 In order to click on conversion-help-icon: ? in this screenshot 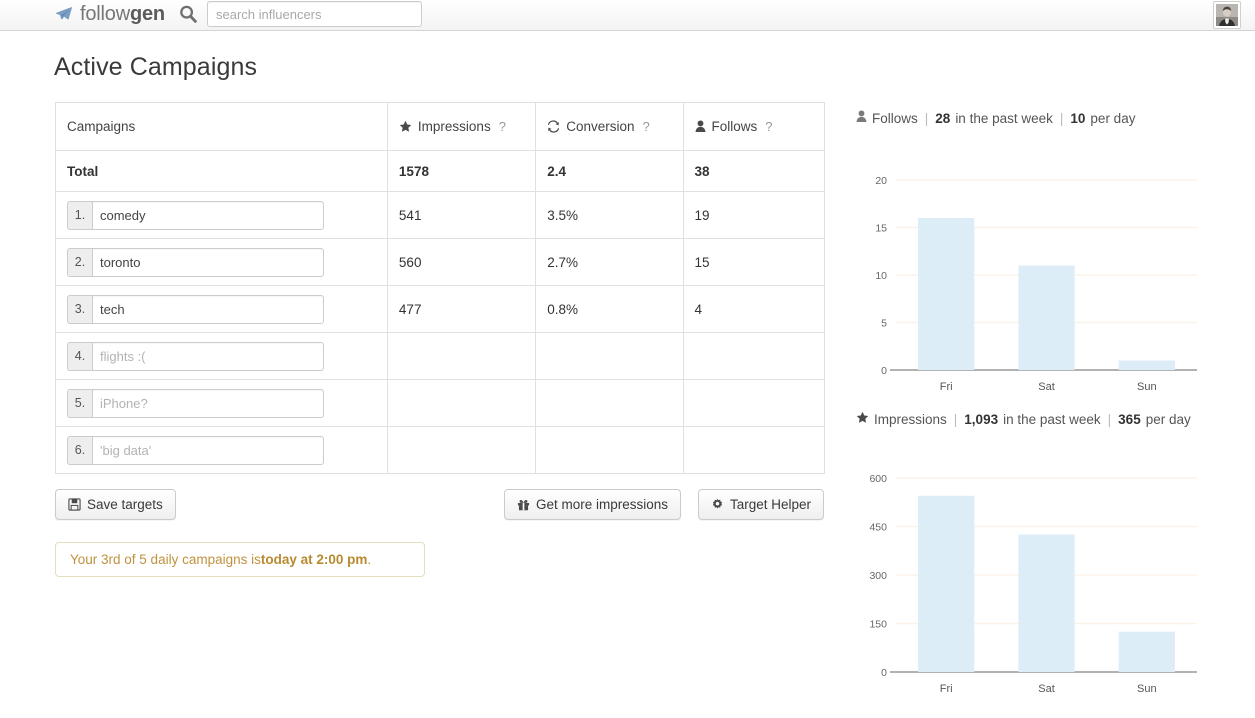, I will do `click(646, 126)`.